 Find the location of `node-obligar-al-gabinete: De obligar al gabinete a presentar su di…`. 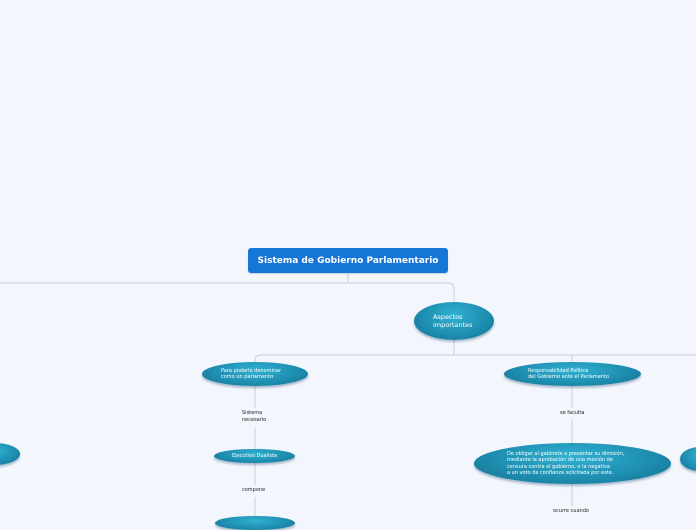

node-obligar-al-gabinete: De obligar al gabinete a presentar su di… is located at coordinates (572, 463).